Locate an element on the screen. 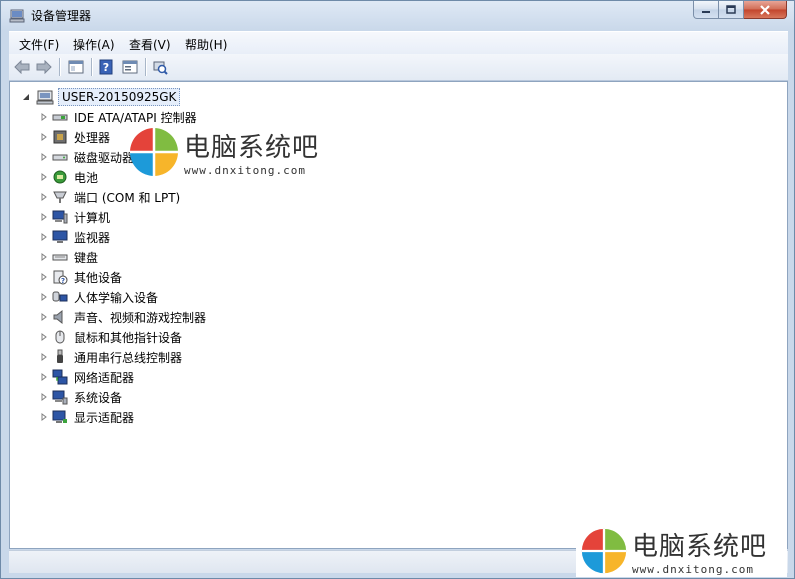  tree-item-usb: 通用串行总线控制器 is located at coordinates (111, 357).